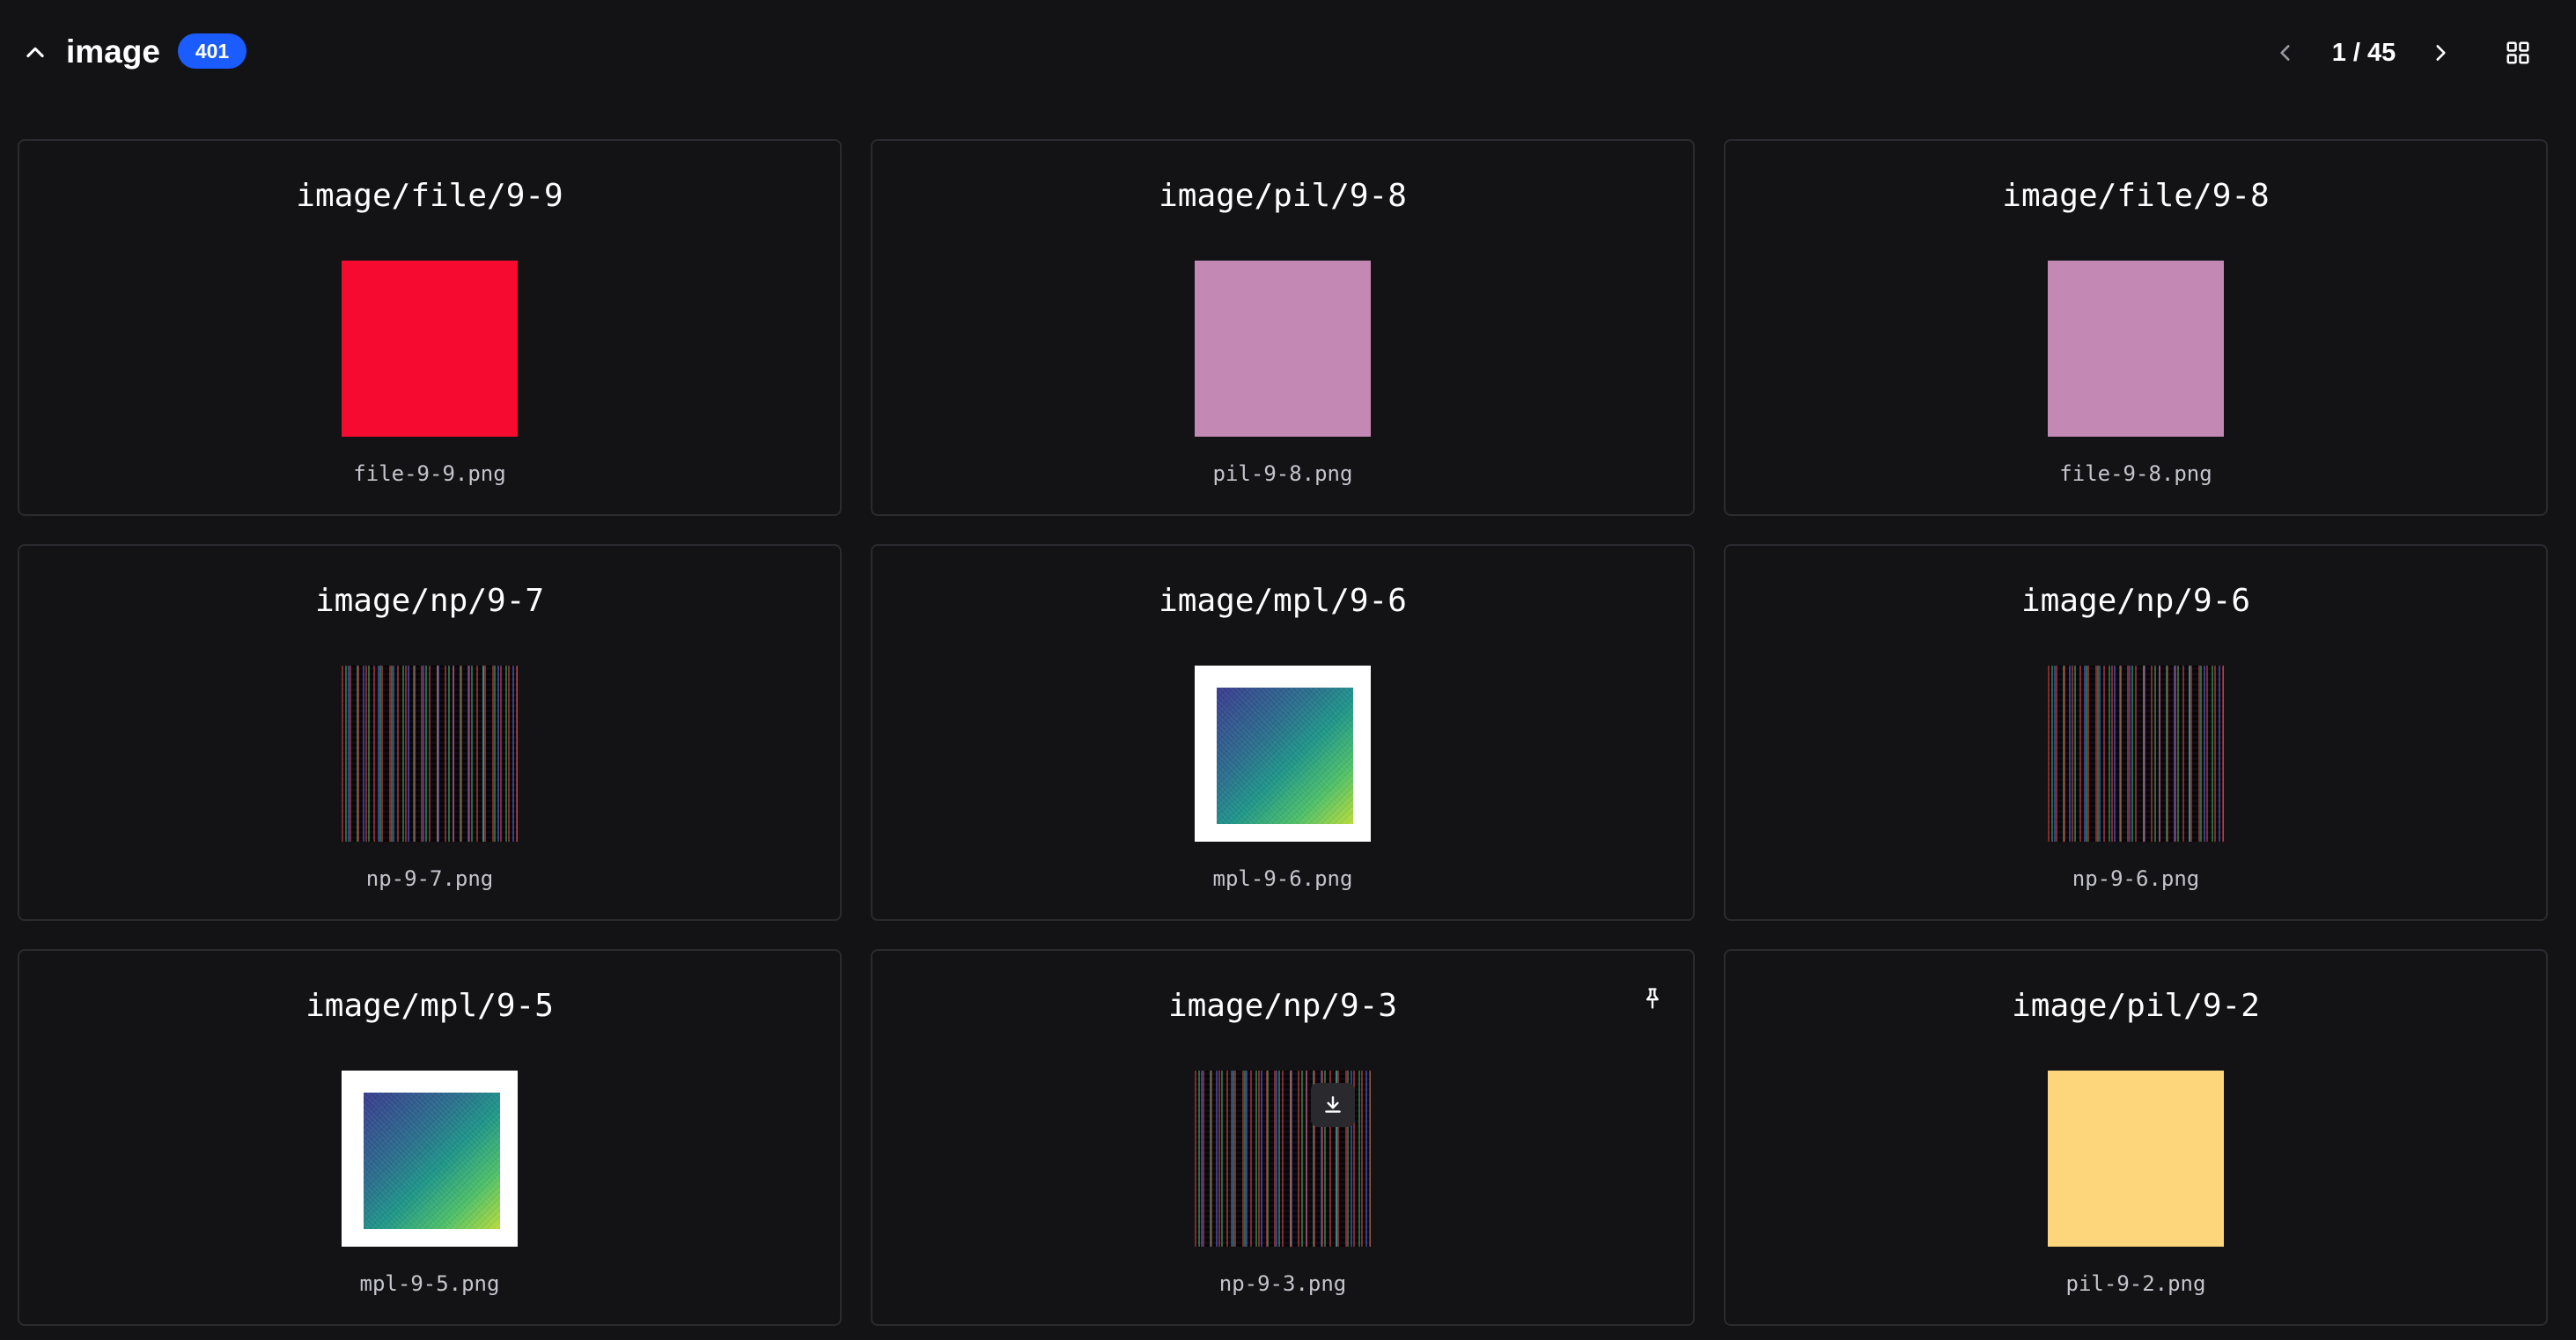 This screenshot has height=1340, width=2576. I want to click on download-icon, so click(1333, 1104).